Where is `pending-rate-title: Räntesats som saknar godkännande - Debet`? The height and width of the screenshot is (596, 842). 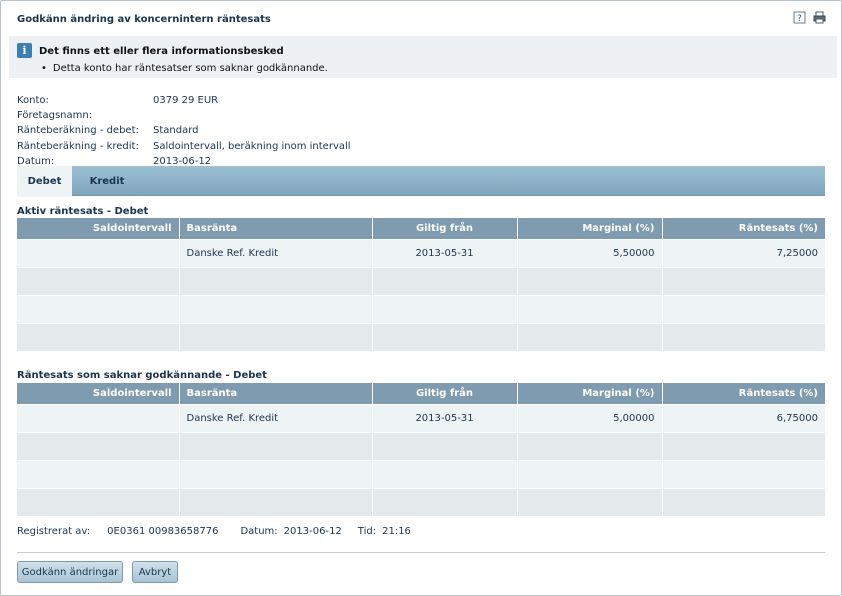 pending-rate-title: Räntesats som saknar godkännande - Debet is located at coordinates (142, 375).